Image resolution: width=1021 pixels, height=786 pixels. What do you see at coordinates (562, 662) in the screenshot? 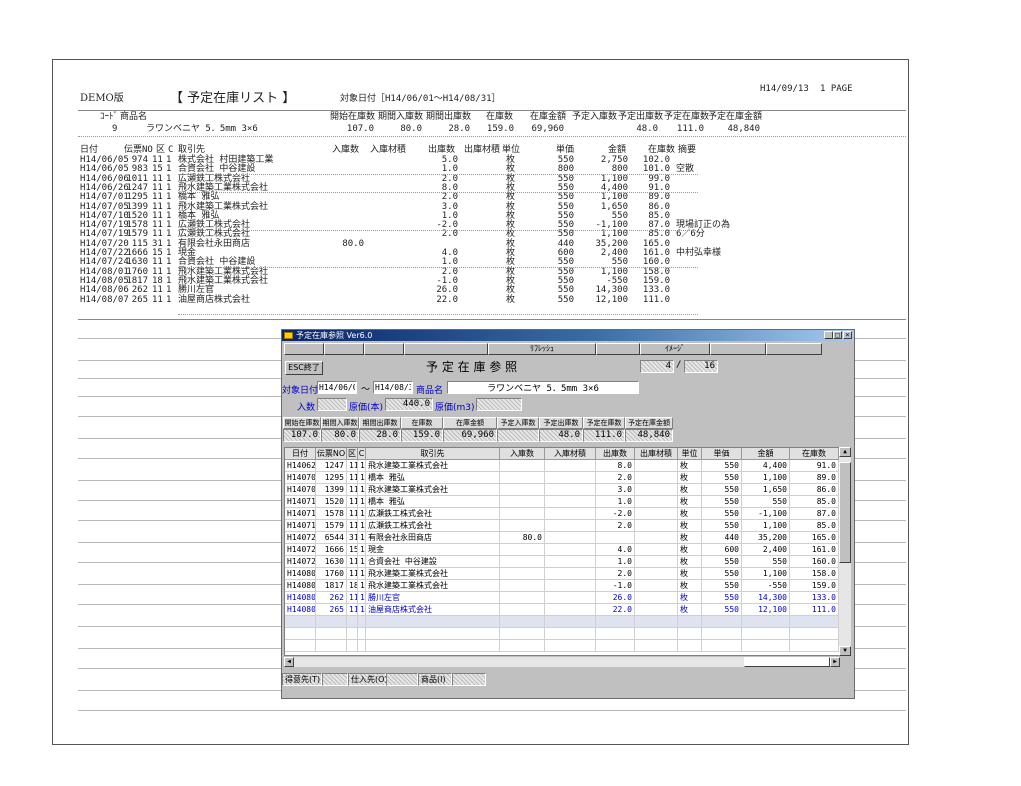
I see `horizontal-scrollbar: ◀ ▶` at bounding box center [562, 662].